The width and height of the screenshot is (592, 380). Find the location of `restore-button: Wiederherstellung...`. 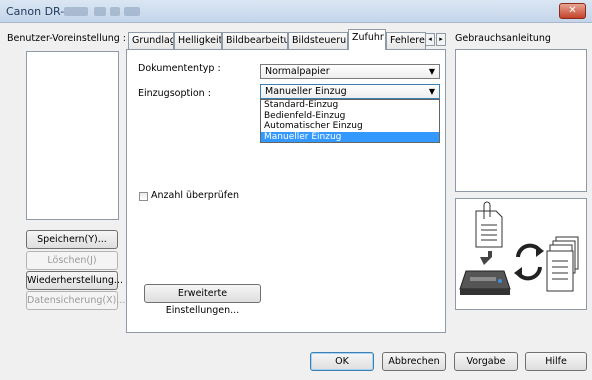

restore-button: Wiederherstellung... is located at coordinates (74, 280).